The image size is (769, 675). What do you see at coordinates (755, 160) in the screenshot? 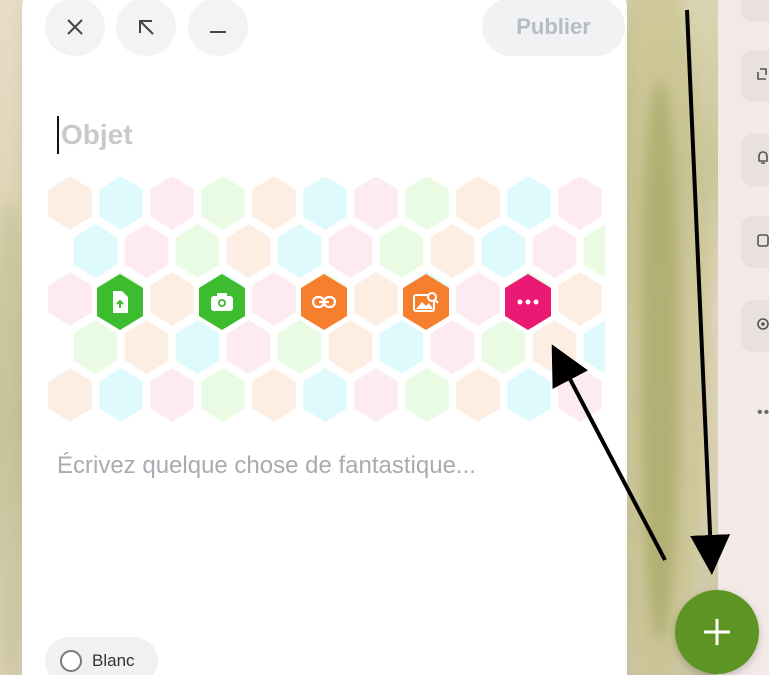
I see `sidebar-button-notifications` at bounding box center [755, 160].